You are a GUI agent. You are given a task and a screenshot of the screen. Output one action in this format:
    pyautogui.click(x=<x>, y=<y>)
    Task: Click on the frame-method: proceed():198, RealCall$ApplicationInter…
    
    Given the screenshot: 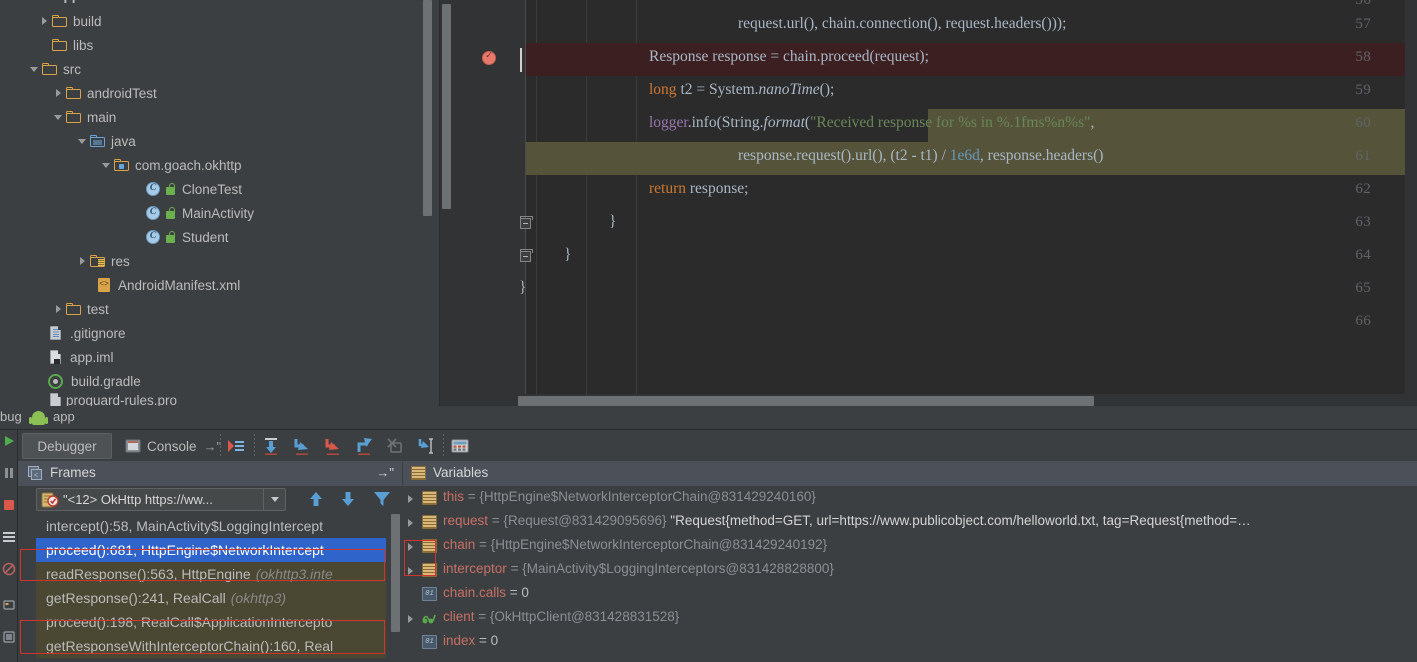 What is the action you would take?
    pyautogui.click(x=189, y=622)
    